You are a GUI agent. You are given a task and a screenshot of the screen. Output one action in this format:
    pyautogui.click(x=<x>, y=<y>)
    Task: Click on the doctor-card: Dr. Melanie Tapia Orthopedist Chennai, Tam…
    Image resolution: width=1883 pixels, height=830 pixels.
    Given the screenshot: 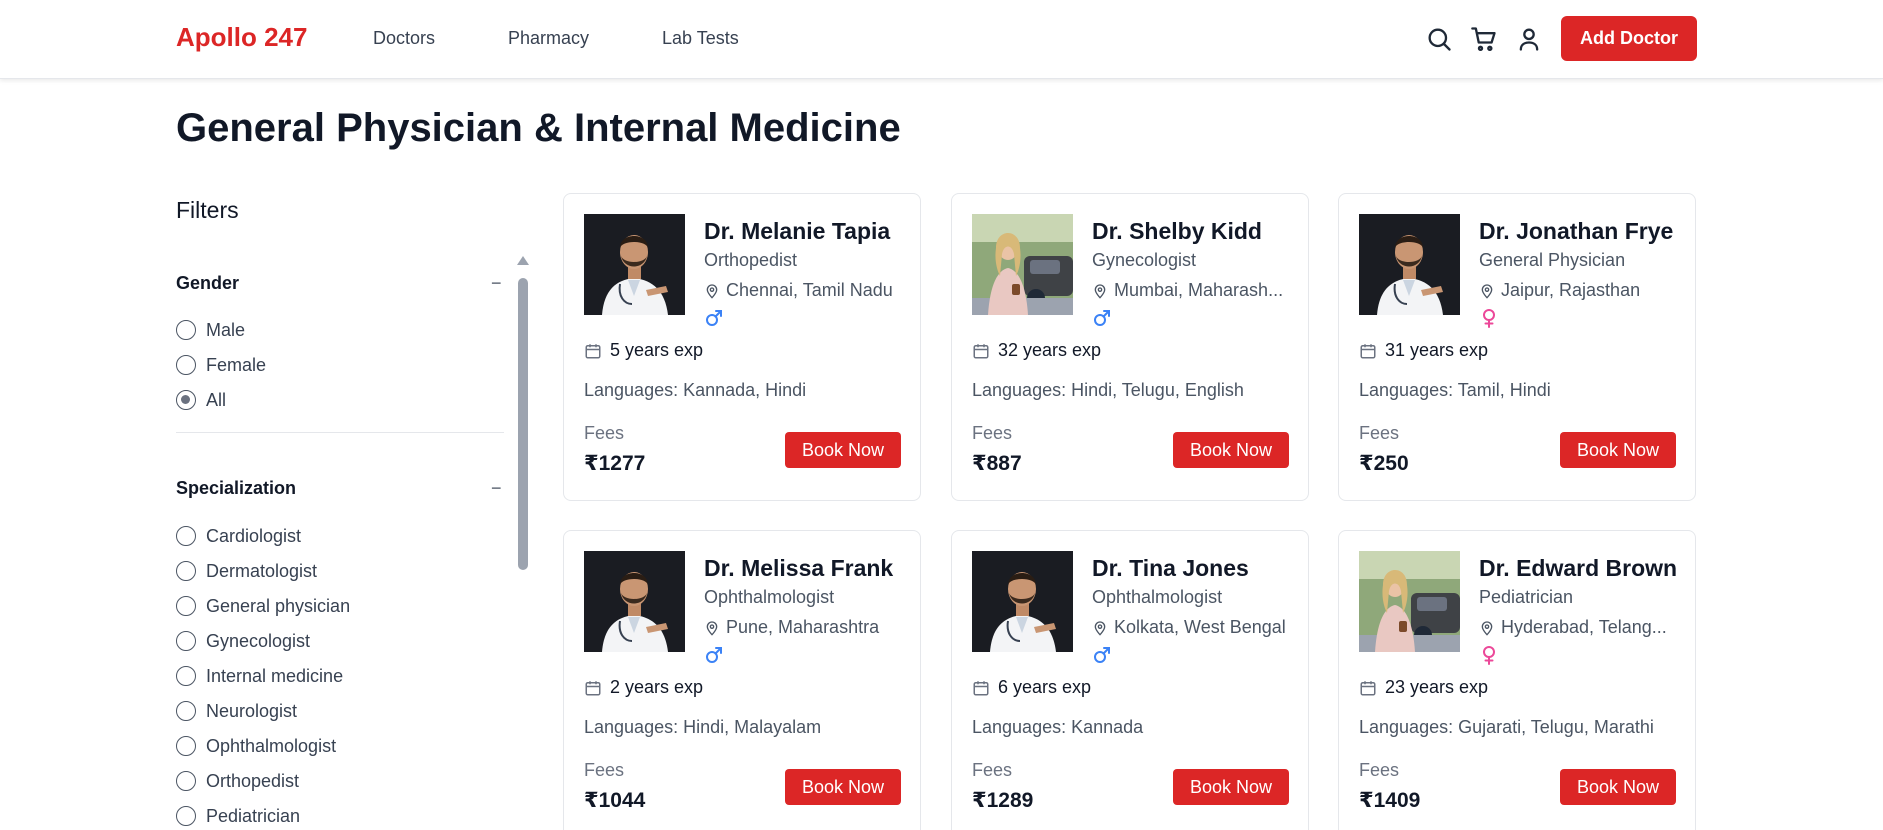 What is the action you would take?
    pyautogui.click(x=742, y=347)
    